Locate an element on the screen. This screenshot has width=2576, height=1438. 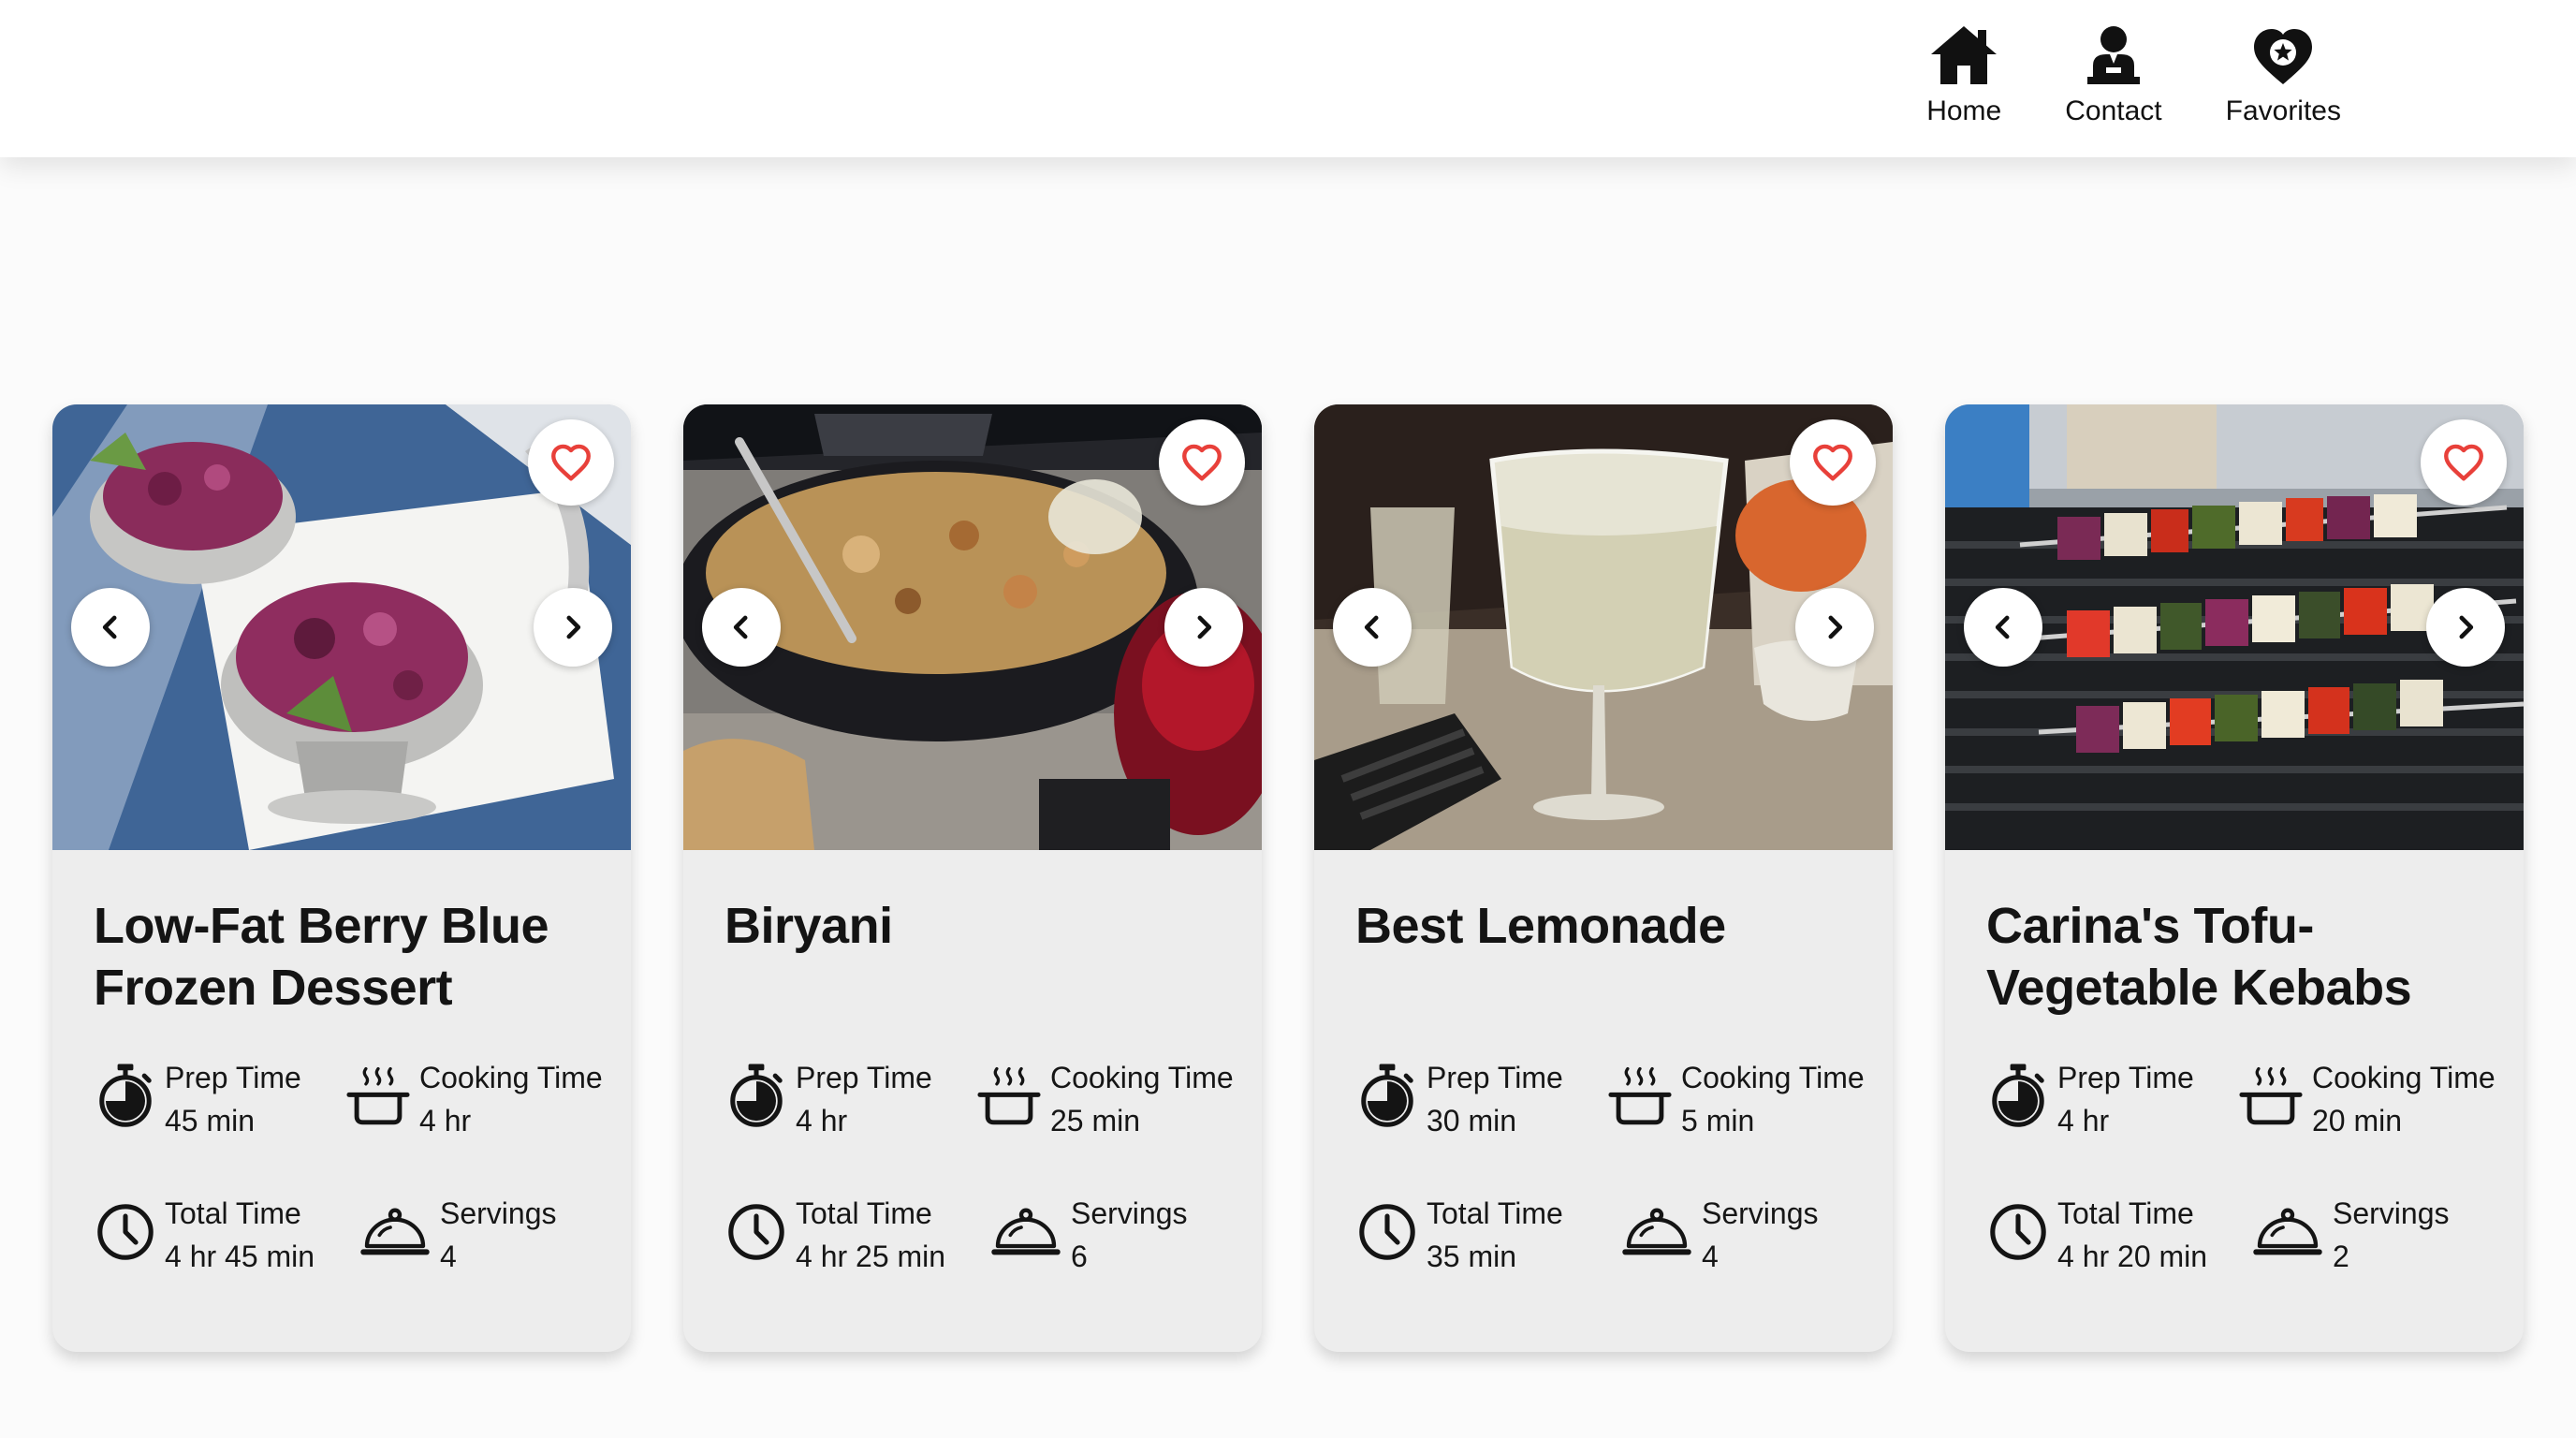
cooking-time: Cooking Time 5 min is located at coordinates (1735, 1099).